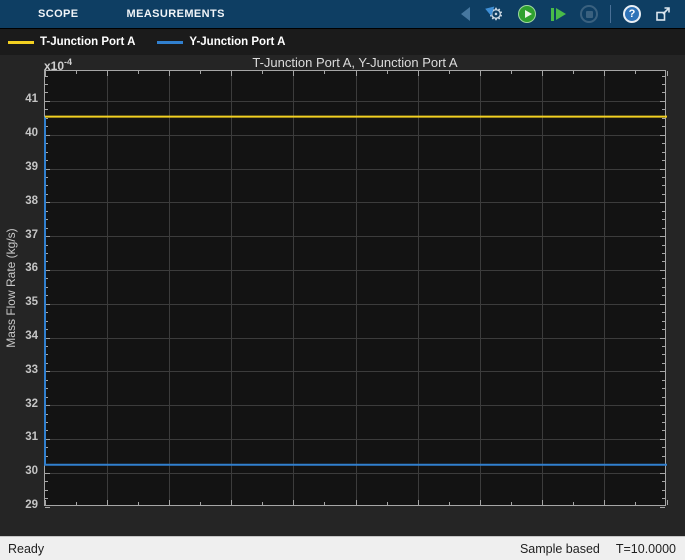 Image resolution: width=685 pixels, height=560 pixels. What do you see at coordinates (21, 42) in the screenshot?
I see `t-junction-line-swatch` at bounding box center [21, 42].